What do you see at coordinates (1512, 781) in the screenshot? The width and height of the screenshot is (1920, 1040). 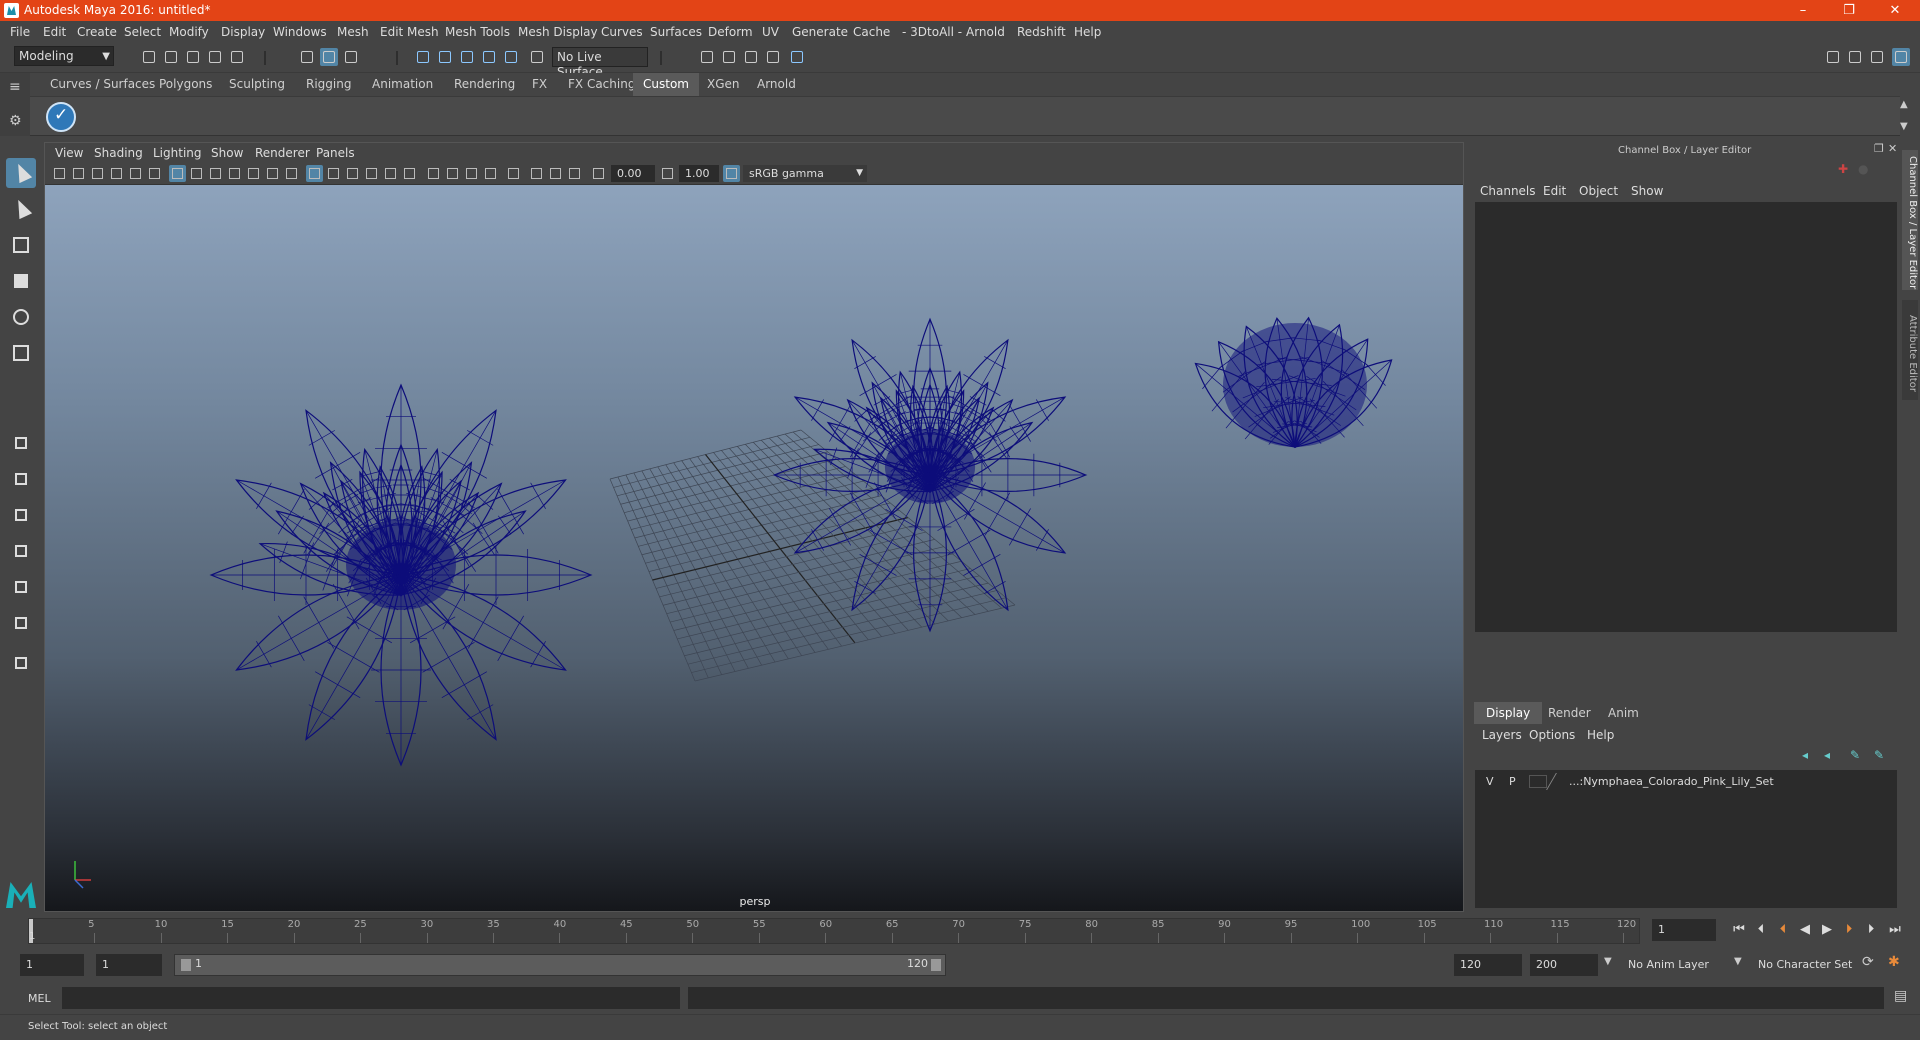 I see `layer-playback-toggle: P` at bounding box center [1512, 781].